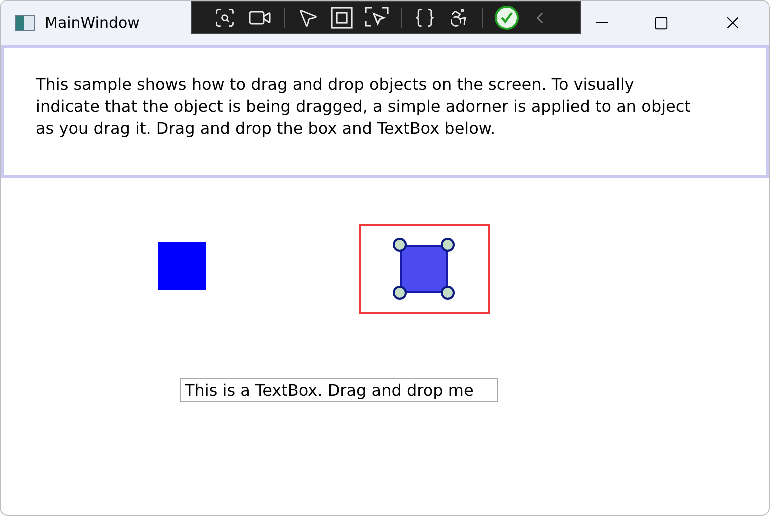 The height and width of the screenshot is (516, 770). What do you see at coordinates (25, 23) in the screenshot?
I see `app-icon` at bounding box center [25, 23].